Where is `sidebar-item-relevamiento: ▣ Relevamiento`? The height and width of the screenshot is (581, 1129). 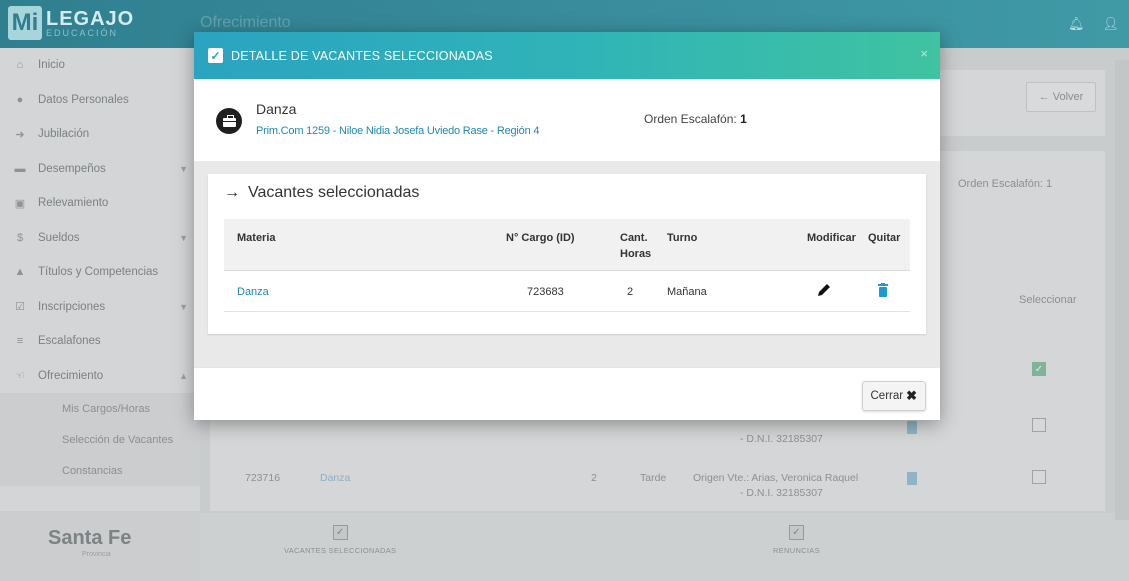 sidebar-item-relevamiento: ▣ Relevamiento is located at coordinates (100, 203).